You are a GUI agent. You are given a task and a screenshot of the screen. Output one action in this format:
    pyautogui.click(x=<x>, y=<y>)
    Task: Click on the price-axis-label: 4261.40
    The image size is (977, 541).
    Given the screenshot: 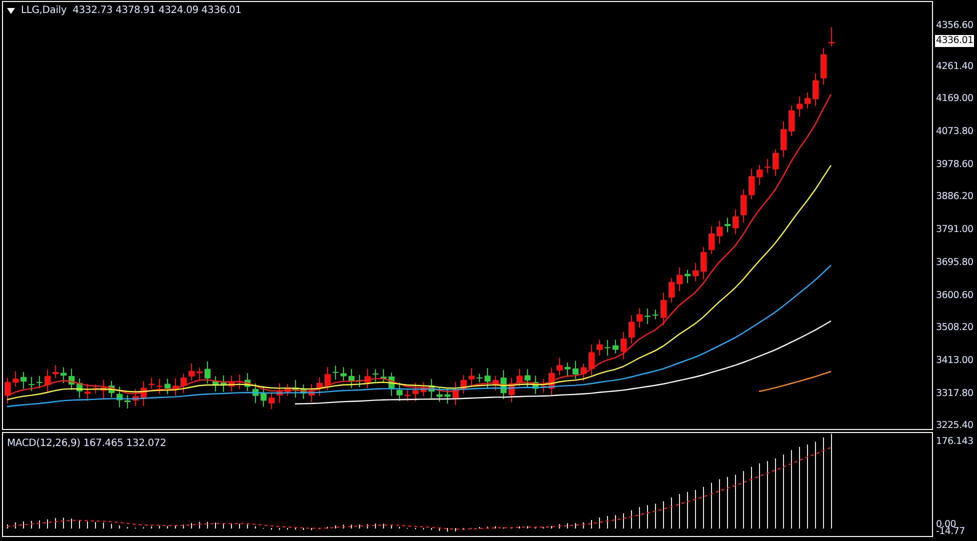 What is the action you would take?
    pyautogui.click(x=955, y=66)
    